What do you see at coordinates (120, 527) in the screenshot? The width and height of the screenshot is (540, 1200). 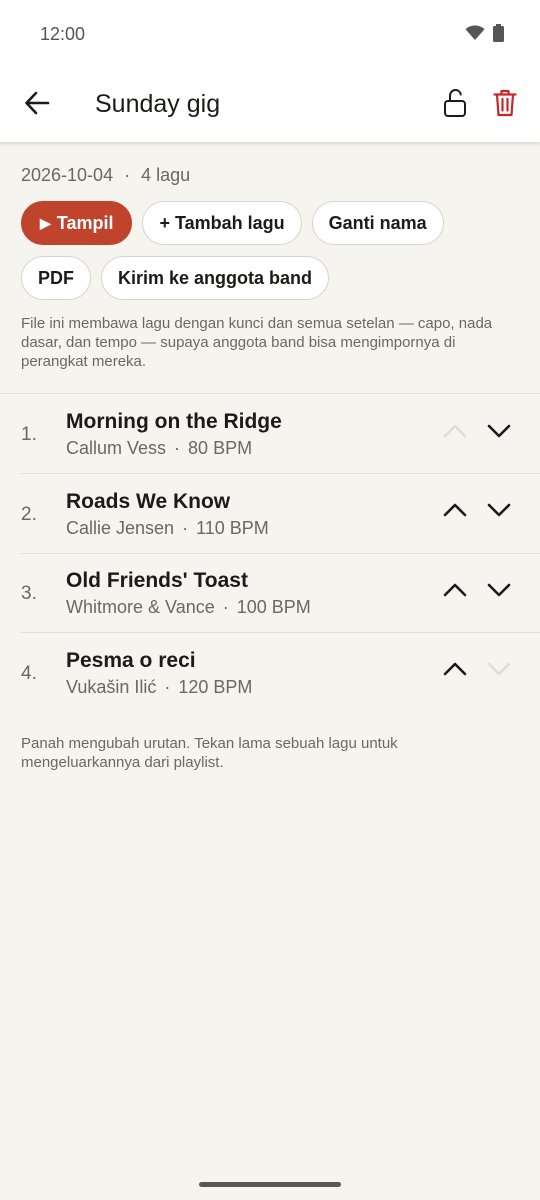 I see `song-artist: Callie Jensen` at bounding box center [120, 527].